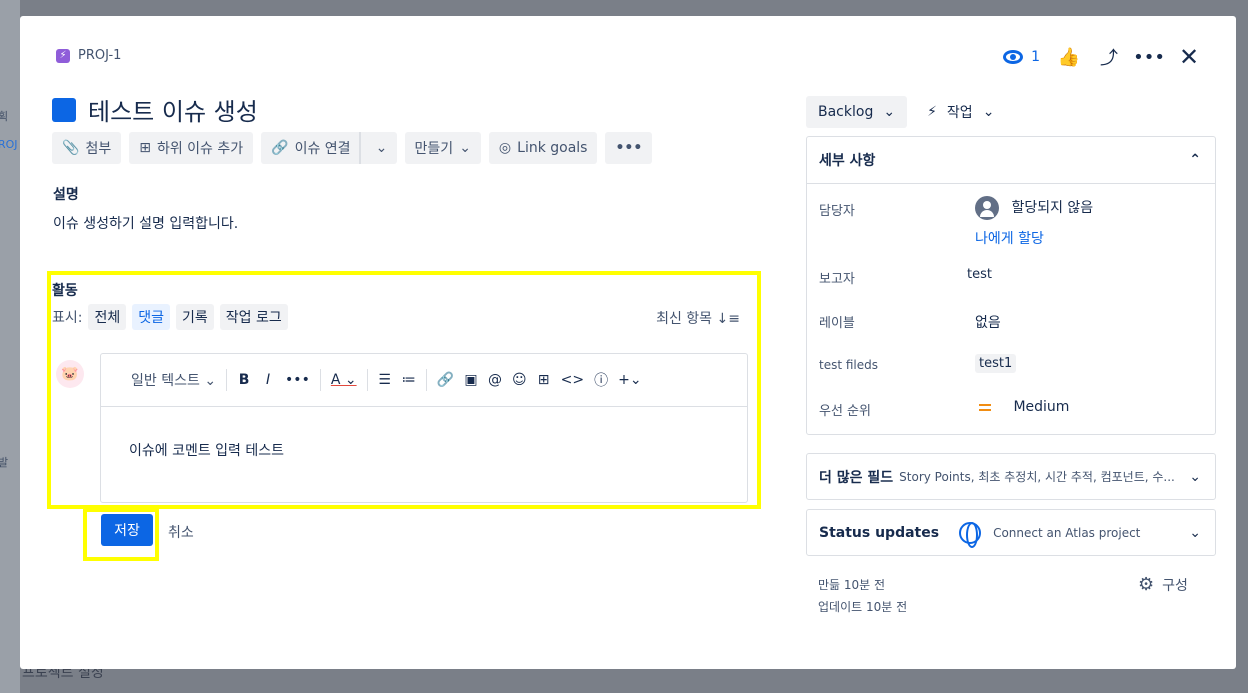  I want to click on watch-count: 1, so click(1035, 57).